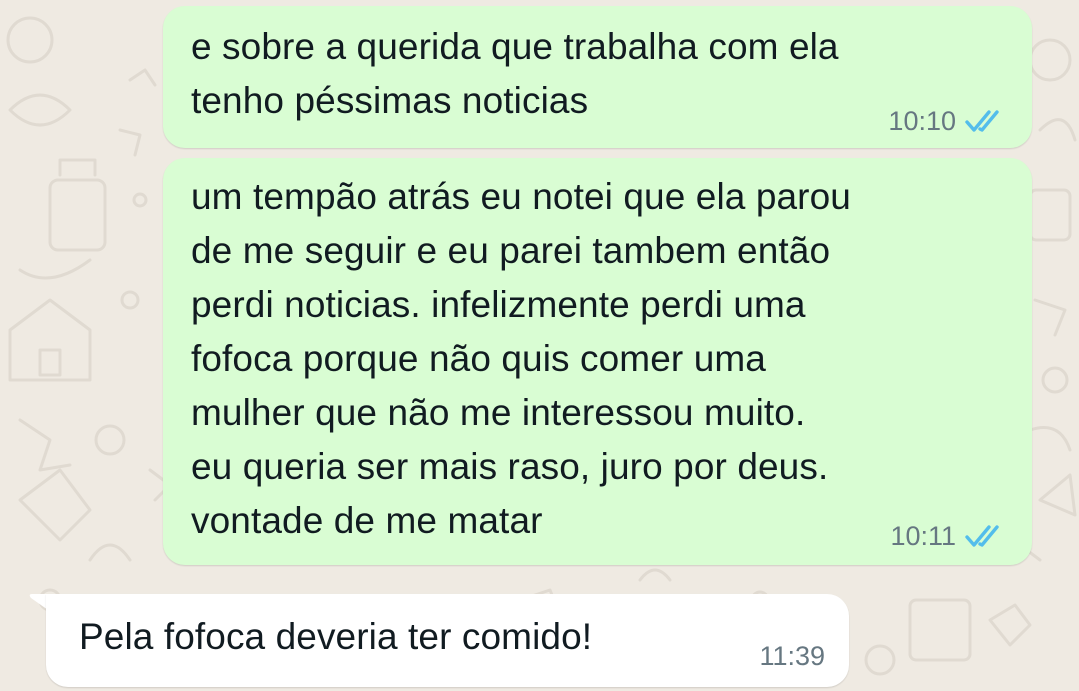 The width and height of the screenshot is (1079, 691). What do you see at coordinates (922, 121) in the screenshot?
I see `message-time: 10:10` at bounding box center [922, 121].